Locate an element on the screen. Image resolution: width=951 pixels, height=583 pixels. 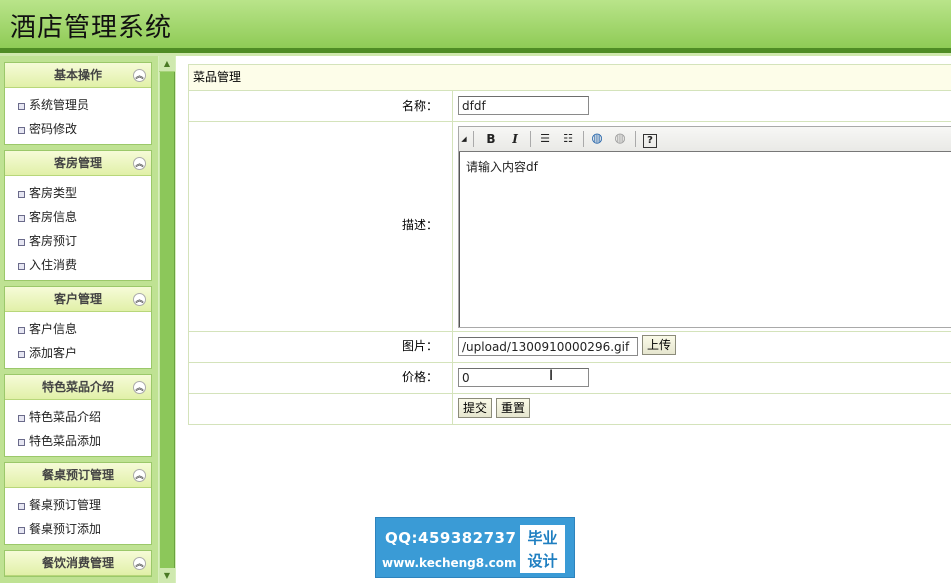
sidebar-item-table-booking-add: 餐桌预订添加 is located at coordinates (78, 529).